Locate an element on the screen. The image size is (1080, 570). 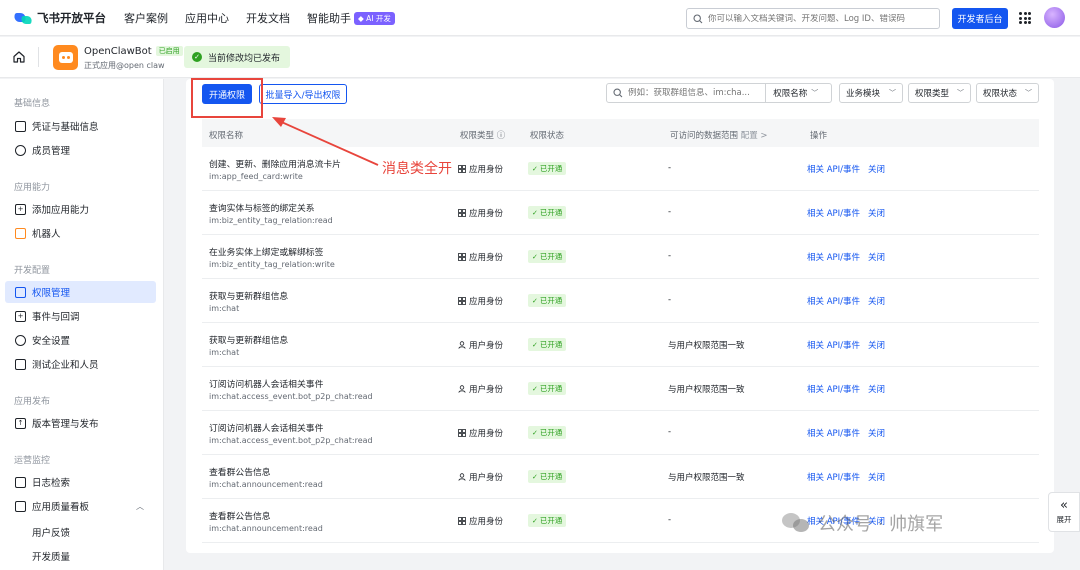
dev-console-button: 开发者后台 is located at coordinates (980, 18).